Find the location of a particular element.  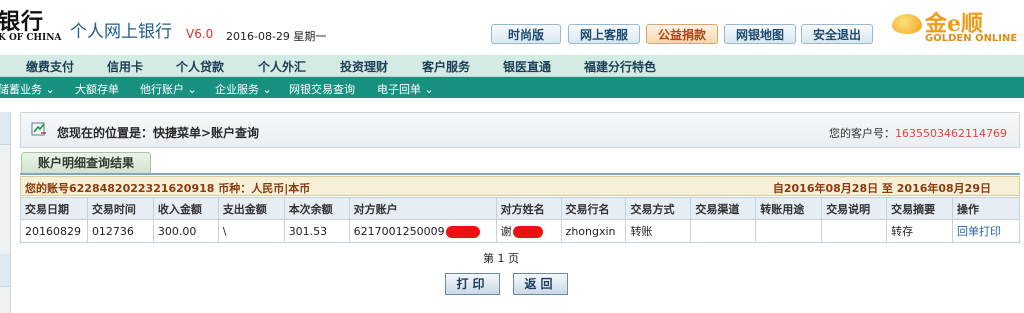

tab-underline is located at coordinates (520, 174).